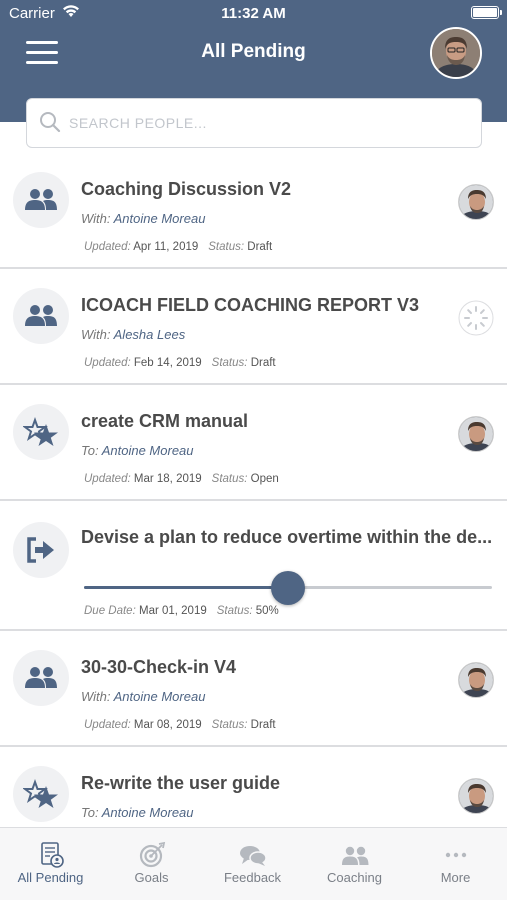 The image size is (507, 900). Describe the element at coordinates (159, 667) in the screenshot. I see `item-title: 30-30-Check-in V4` at that location.